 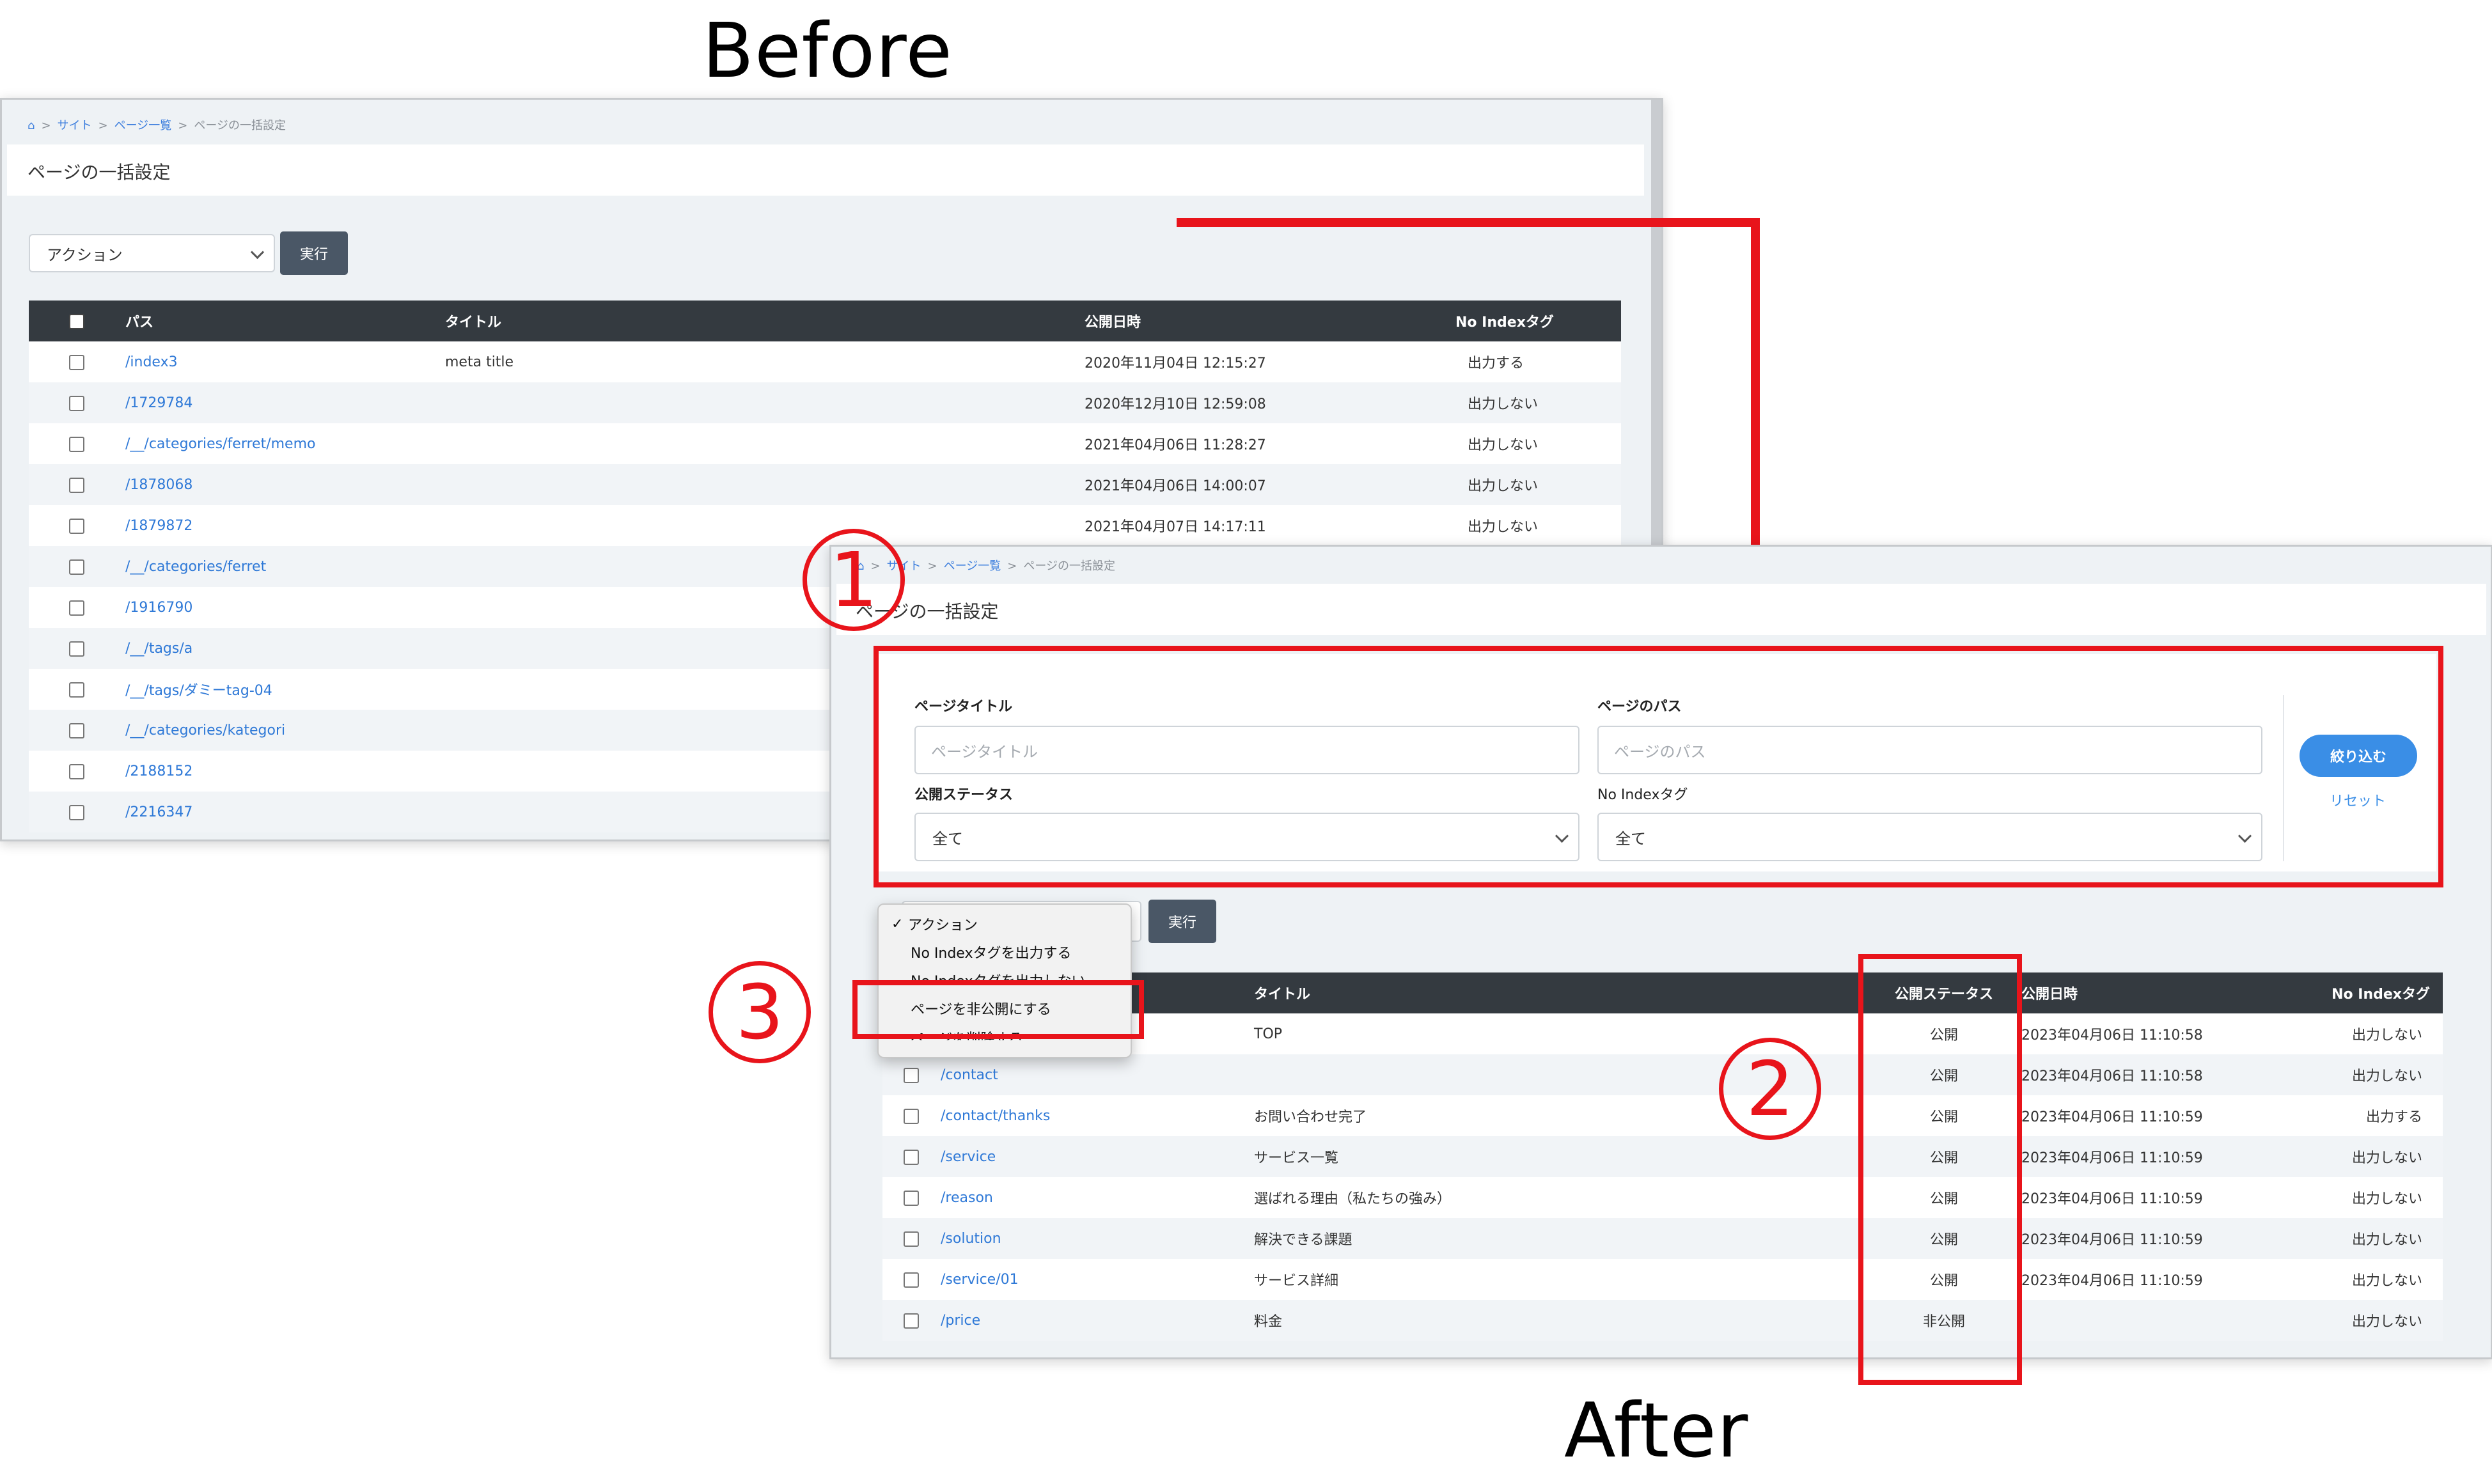 What do you see at coordinates (1182, 921) in the screenshot?
I see `run-button: 実行` at bounding box center [1182, 921].